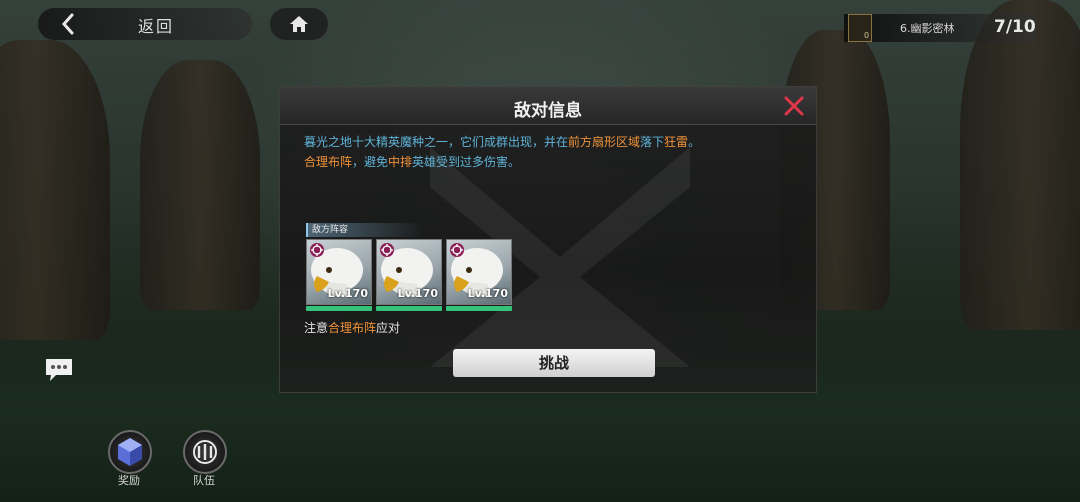  I want to click on dialog-header: 敌对信息, so click(548, 106).